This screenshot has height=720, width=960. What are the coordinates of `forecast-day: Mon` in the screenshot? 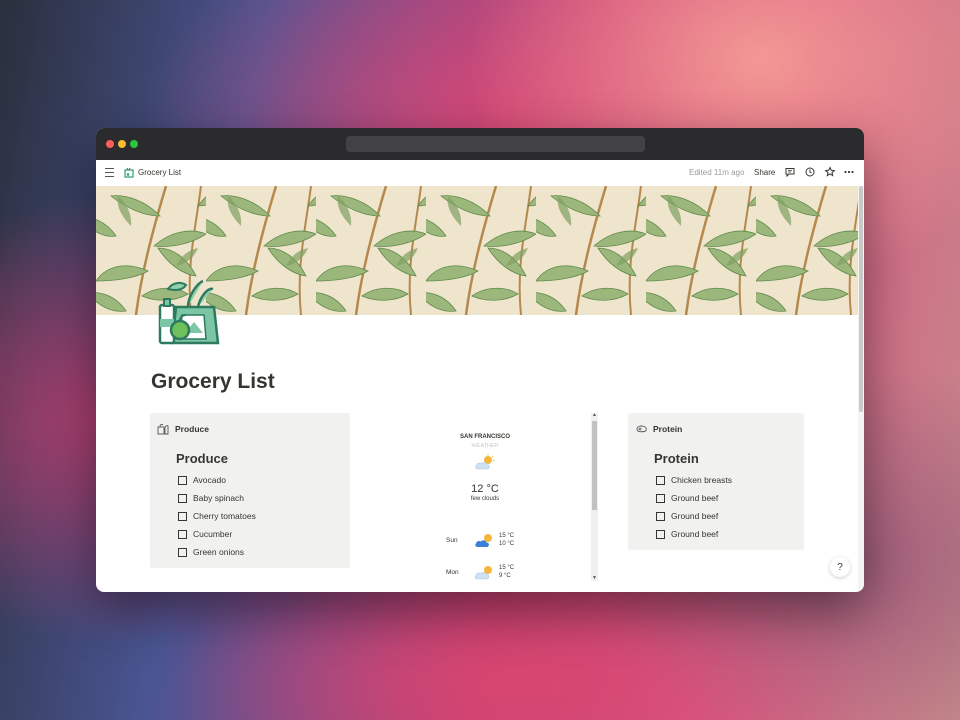 It's located at (452, 572).